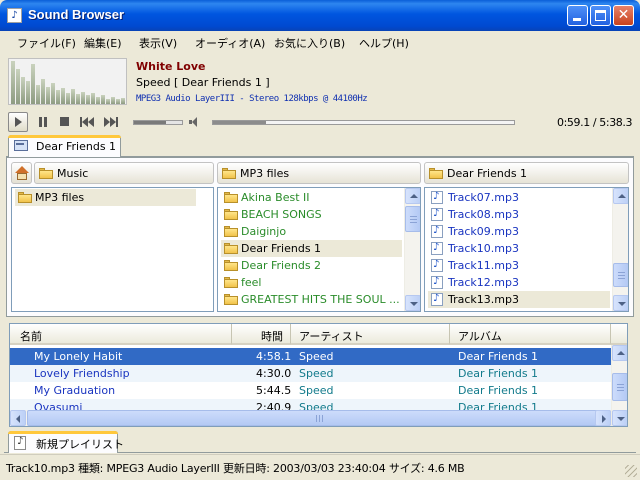 This screenshot has height=480, width=640. I want to click on table-row: My Graduation 5:44.5 Speed Dear Friends 1, so click(310, 390).